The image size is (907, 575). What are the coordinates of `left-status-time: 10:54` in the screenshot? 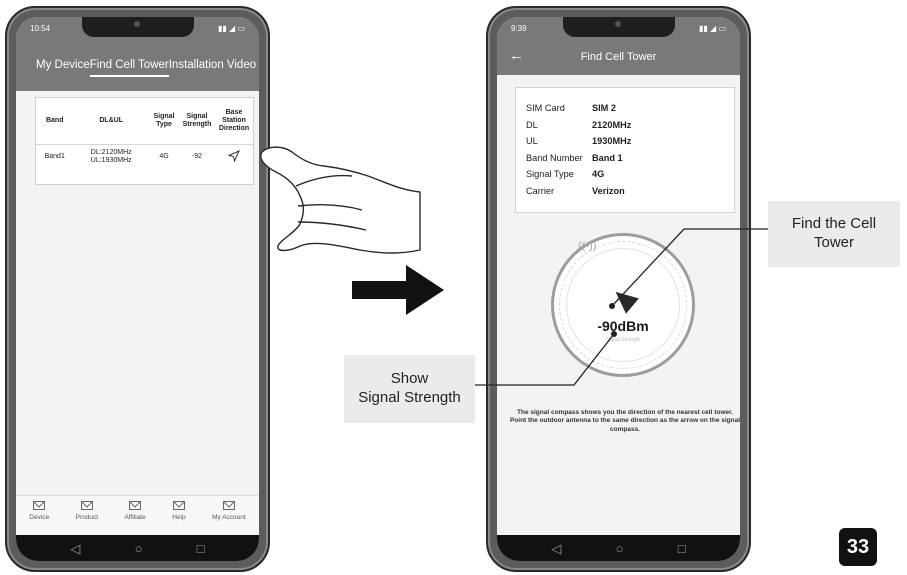 It's located at (40, 28).